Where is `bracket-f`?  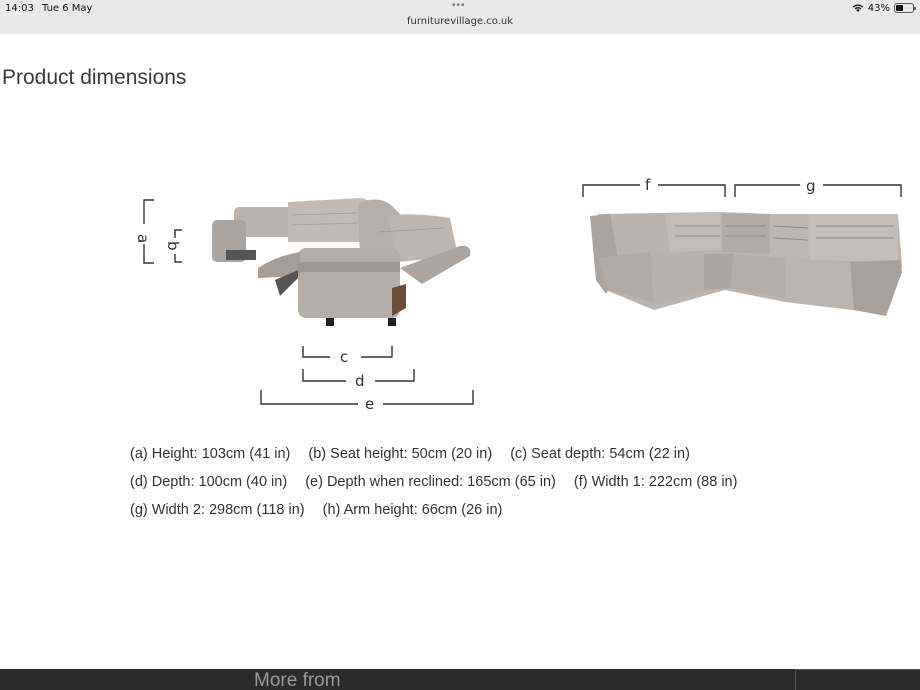
bracket-f is located at coordinates (654, 190).